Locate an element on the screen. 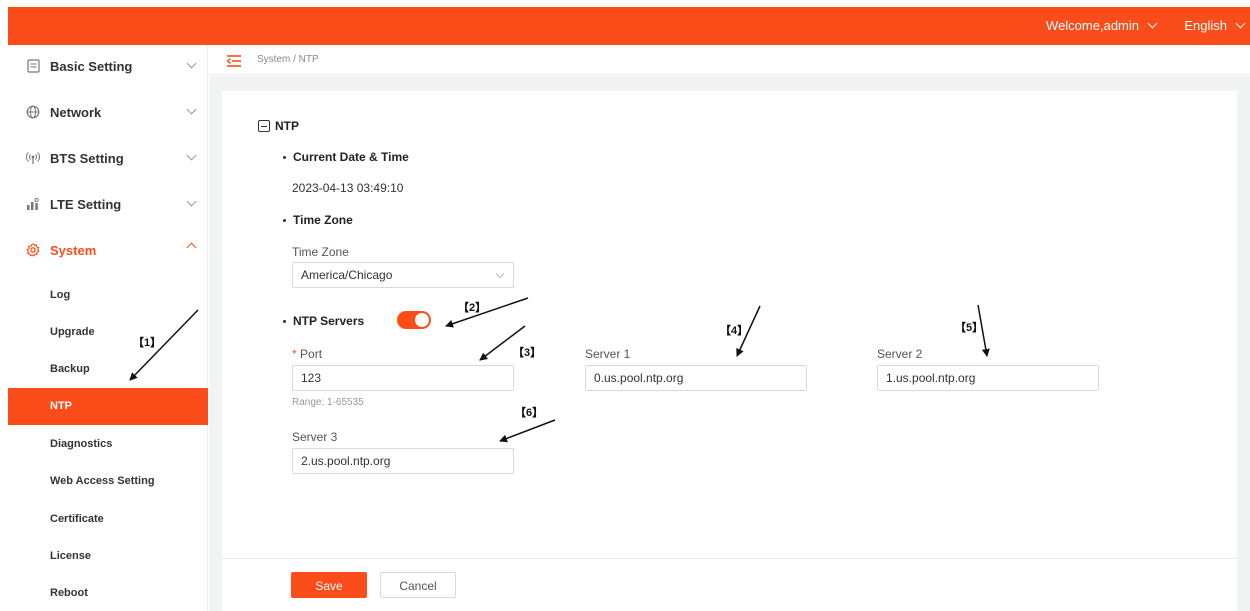 This screenshot has height=611, width=1250. sidebar-subitem-license: License is located at coordinates (108, 556).